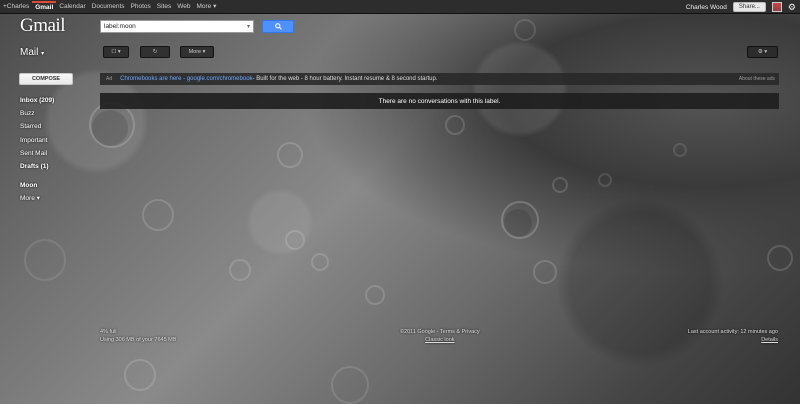 The height and width of the screenshot is (404, 800). I want to click on search-icon, so click(278, 26).